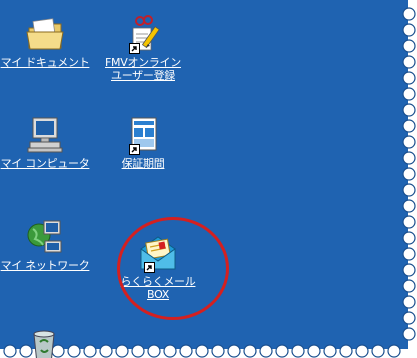  I want to click on desktop-icon-label: FMVオンライン, so click(143, 62).